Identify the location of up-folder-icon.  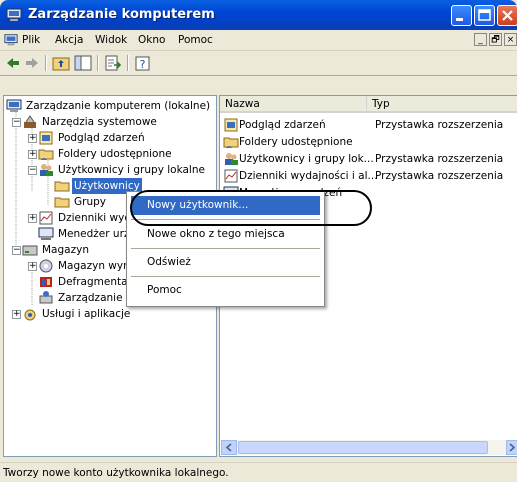
(61, 63).